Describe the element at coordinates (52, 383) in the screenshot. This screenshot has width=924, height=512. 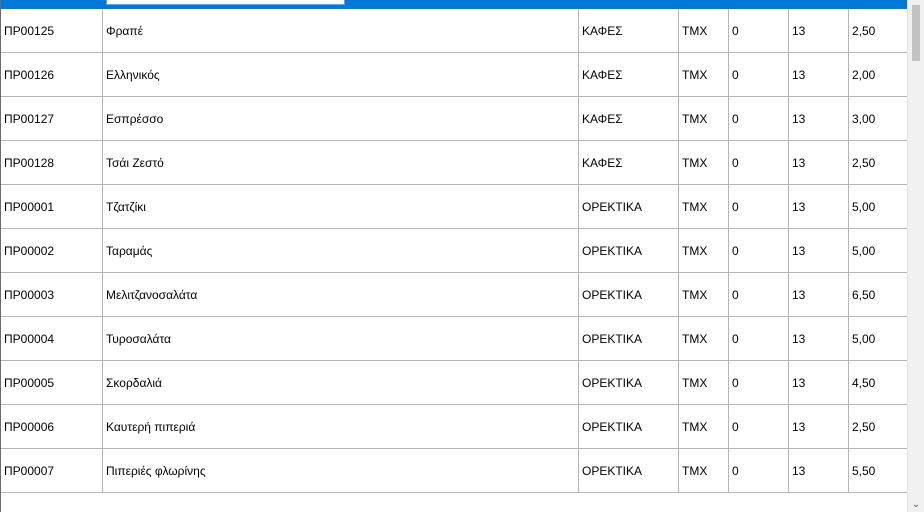
I see `cell-code: ΠΡ00005` at that location.